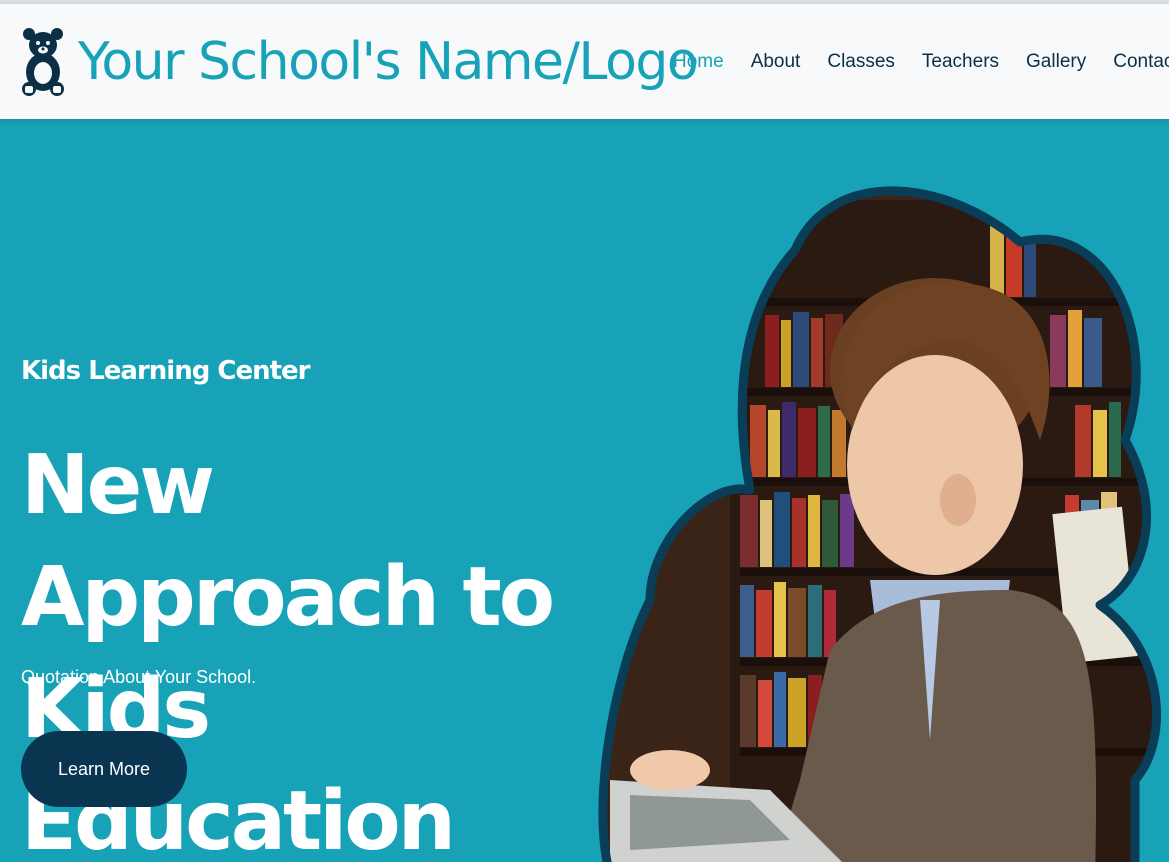 Image resolution: width=1169 pixels, height=862 pixels. Describe the element at coordinates (698, 62) in the screenshot. I see `nav-home: Home` at that location.